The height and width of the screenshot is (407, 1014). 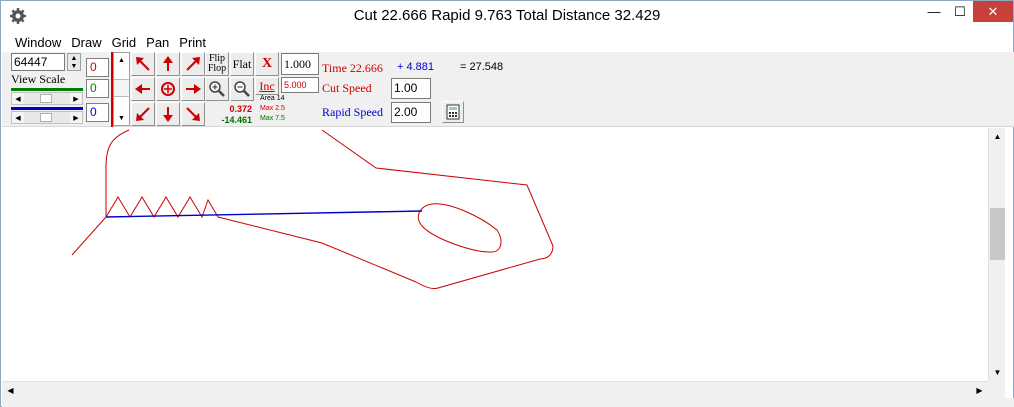 What do you see at coordinates (416, 67) in the screenshot?
I see `rapid-time-label: + 4.881` at bounding box center [416, 67].